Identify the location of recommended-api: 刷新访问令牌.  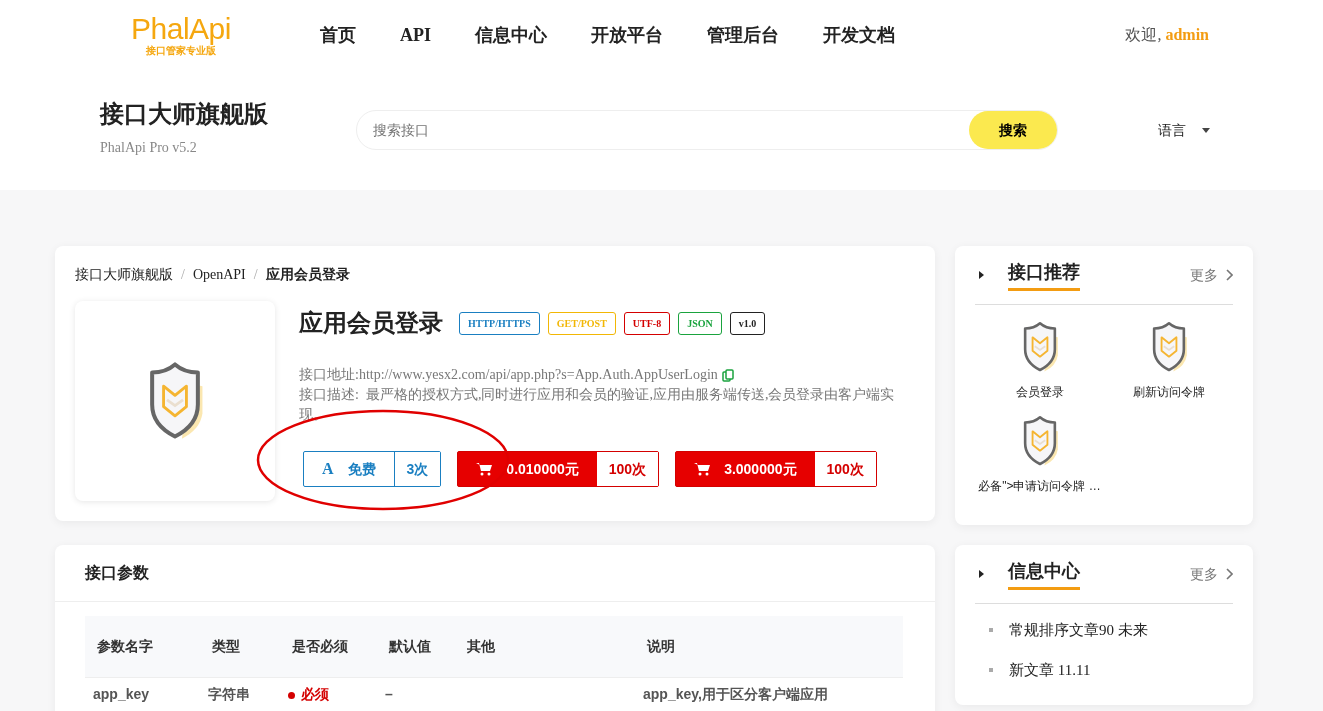
(1168, 361).